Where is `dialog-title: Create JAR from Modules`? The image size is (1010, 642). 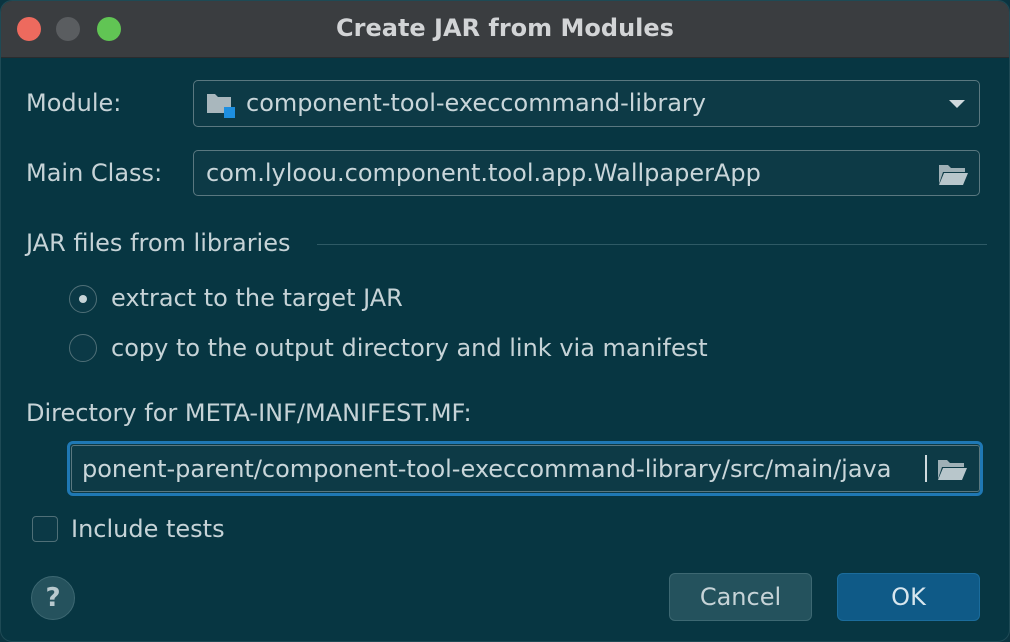 dialog-title: Create JAR from Modules is located at coordinates (505, 28).